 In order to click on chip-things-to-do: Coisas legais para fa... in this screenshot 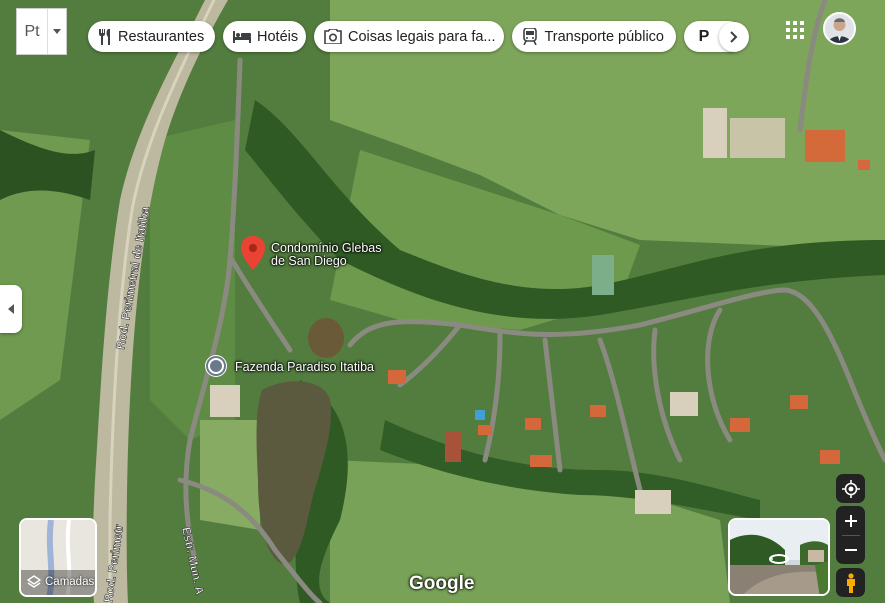, I will do `click(409, 36)`.